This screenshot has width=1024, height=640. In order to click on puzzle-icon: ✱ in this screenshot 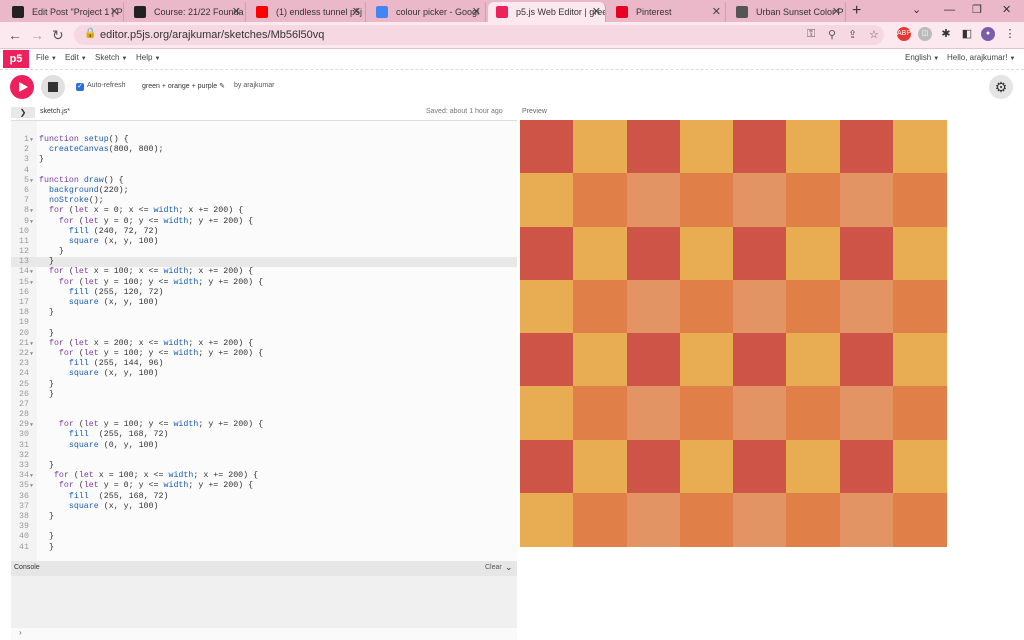, I will do `click(946, 34)`.